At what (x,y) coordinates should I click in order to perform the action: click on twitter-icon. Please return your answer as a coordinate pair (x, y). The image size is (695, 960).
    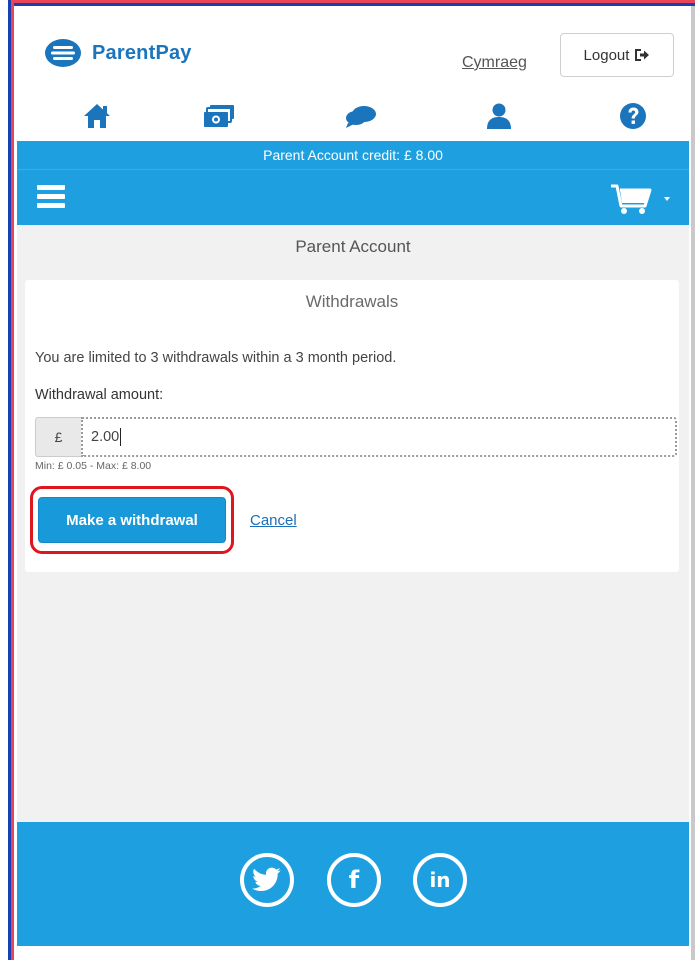
    Looking at the image, I should click on (266, 879).